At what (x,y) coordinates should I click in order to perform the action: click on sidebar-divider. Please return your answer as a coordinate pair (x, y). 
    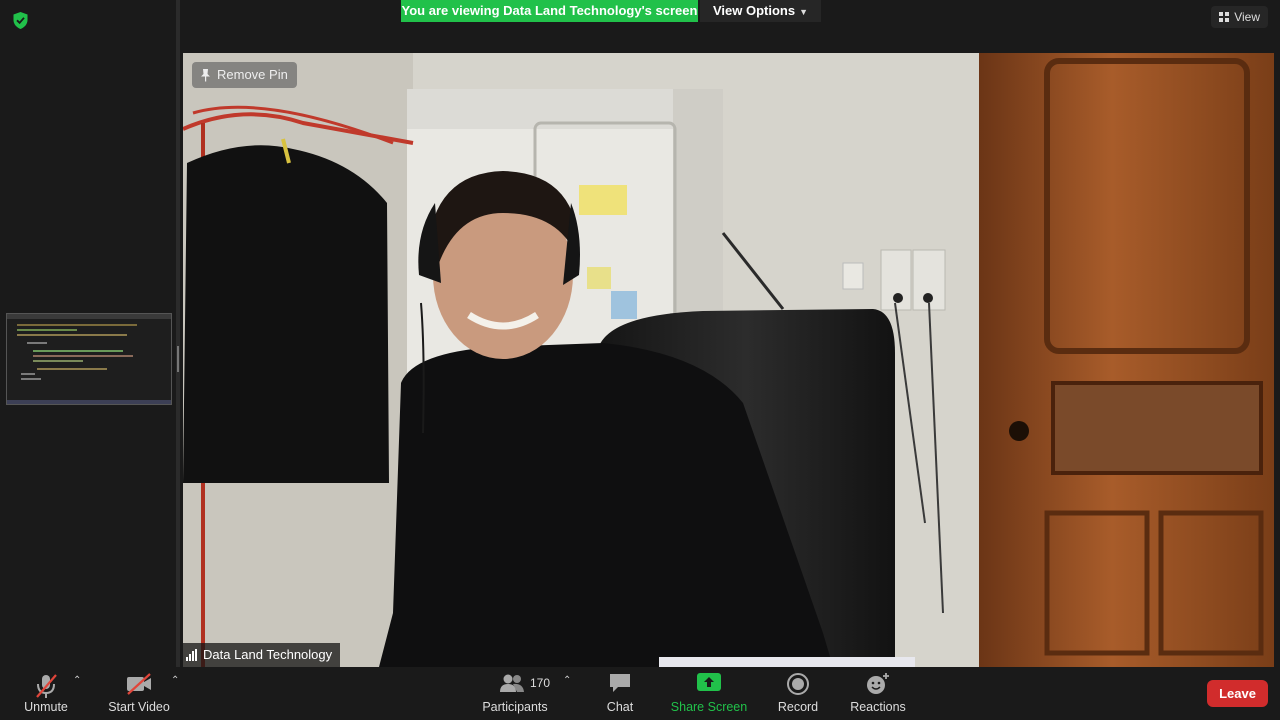
    Looking at the image, I should click on (178, 333).